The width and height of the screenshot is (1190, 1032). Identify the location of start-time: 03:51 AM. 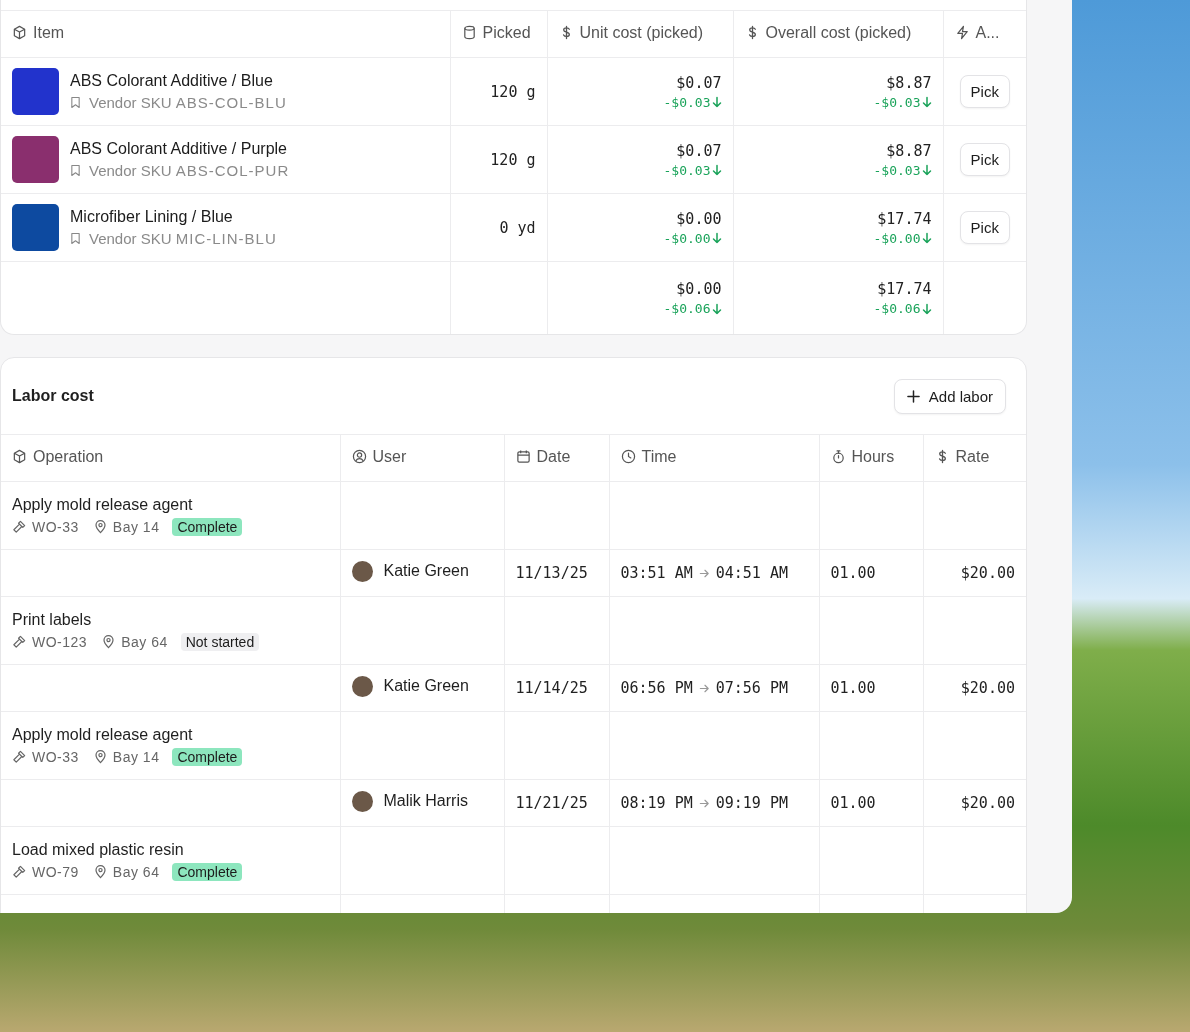
(656, 573).